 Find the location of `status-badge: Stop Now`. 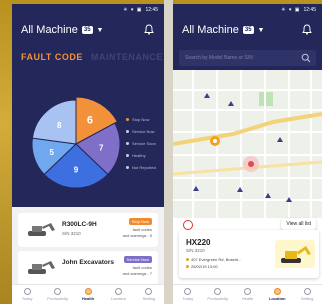

status-badge: Stop Now is located at coordinates (140, 221).